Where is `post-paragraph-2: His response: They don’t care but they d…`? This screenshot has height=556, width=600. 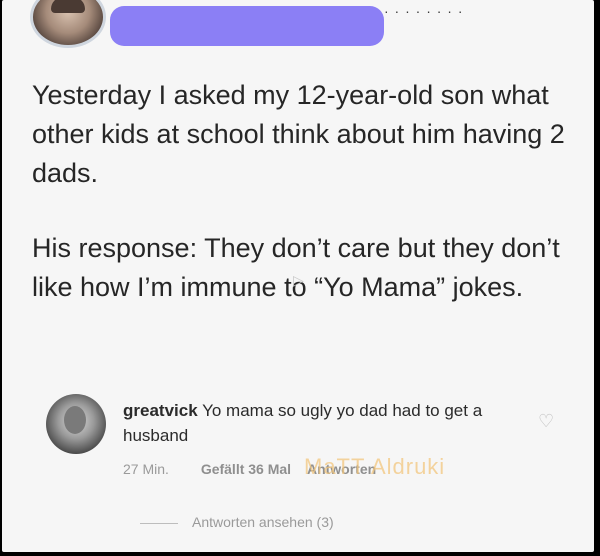 post-paragraph-2: His response: They don’t care but they d… is located at coordinates (296, 267).